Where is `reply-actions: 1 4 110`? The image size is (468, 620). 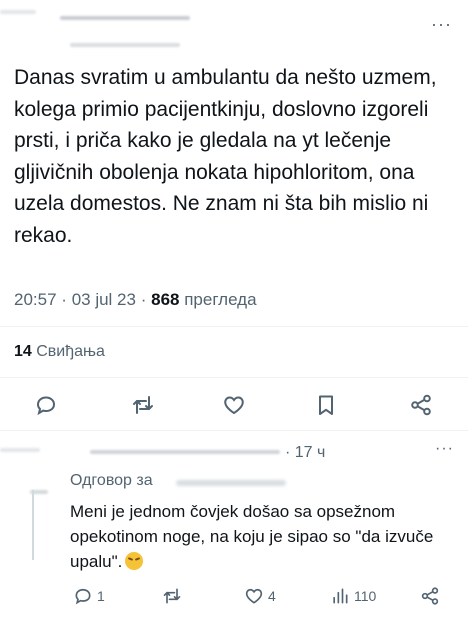
reply-actions: 1 4 110 is located at coordinates (234, 598).